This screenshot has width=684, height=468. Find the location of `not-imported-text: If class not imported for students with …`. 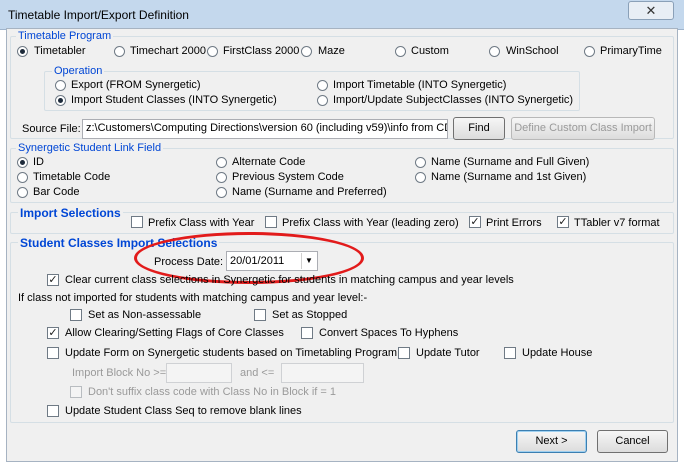

not-imported-text: If class not imported for students with … is located at coordinates (193, 298).